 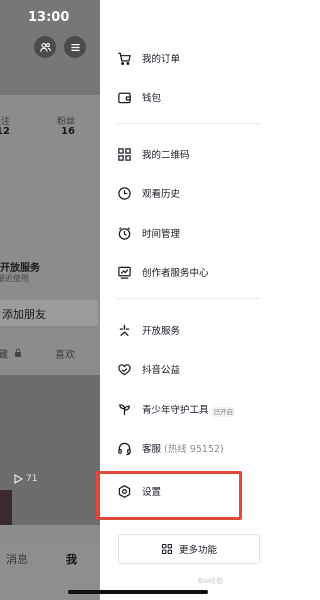 What do you see at coordinates (124, 97) in the screenshot?
I see `wallet-icon` at bounding box center [124, 97].